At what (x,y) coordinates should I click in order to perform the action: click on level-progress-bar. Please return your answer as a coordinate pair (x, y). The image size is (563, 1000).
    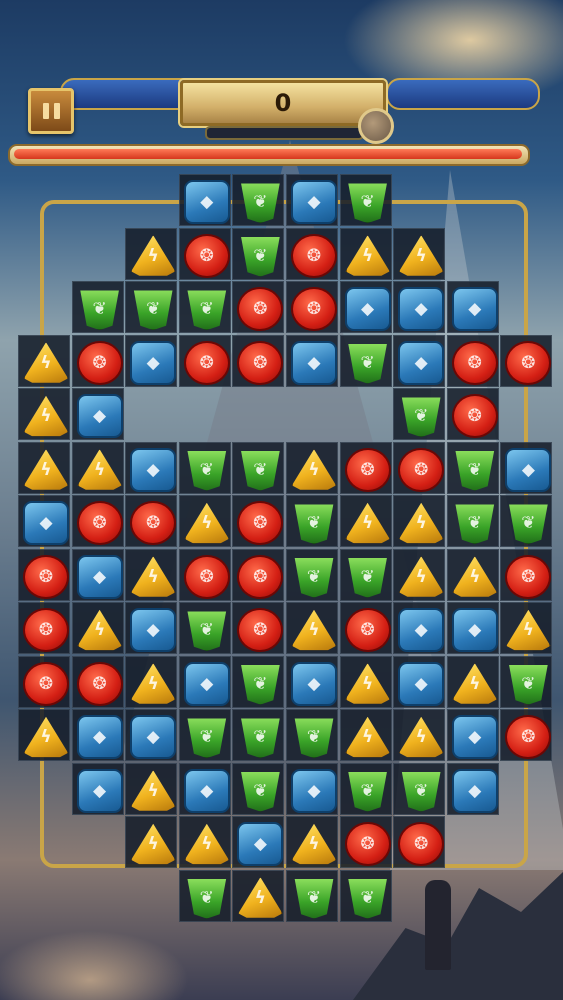
    Looking at the image, I should click on (269, 155).